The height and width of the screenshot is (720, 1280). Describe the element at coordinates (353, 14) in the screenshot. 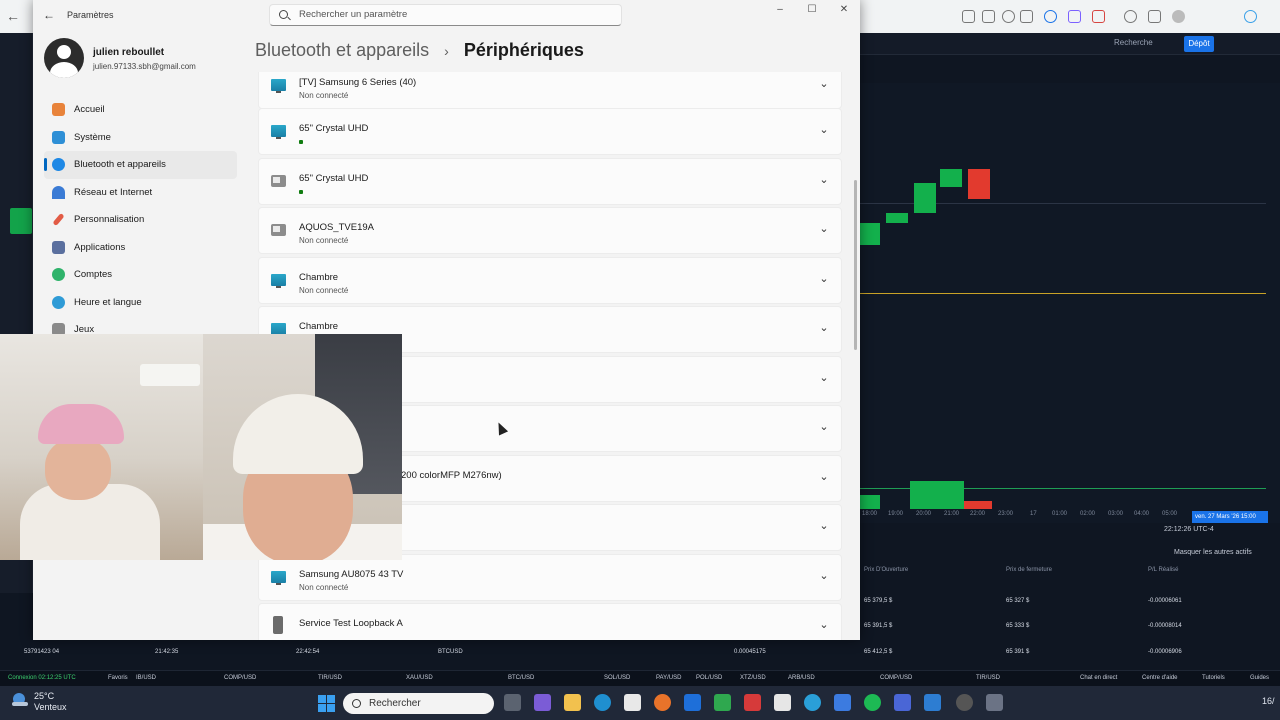

I see `settings-search-placeholder: Rechercher un paramètre` at that location.